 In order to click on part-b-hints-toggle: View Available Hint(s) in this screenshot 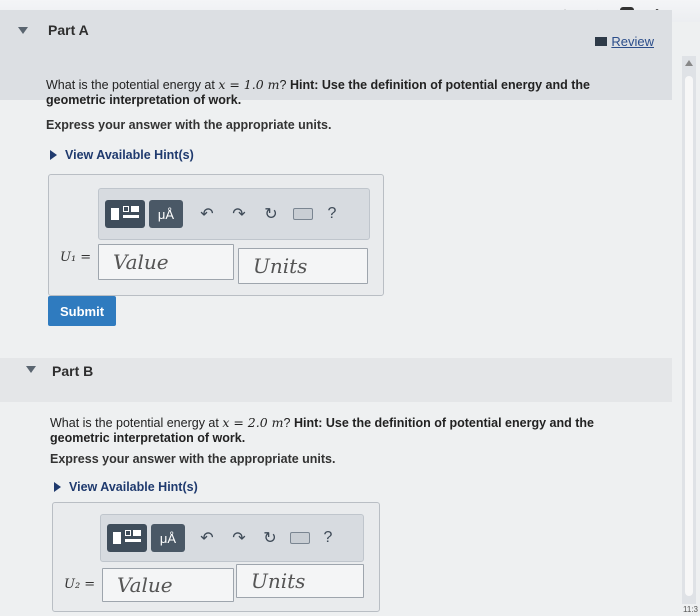, I will do `click(126, 487)`.